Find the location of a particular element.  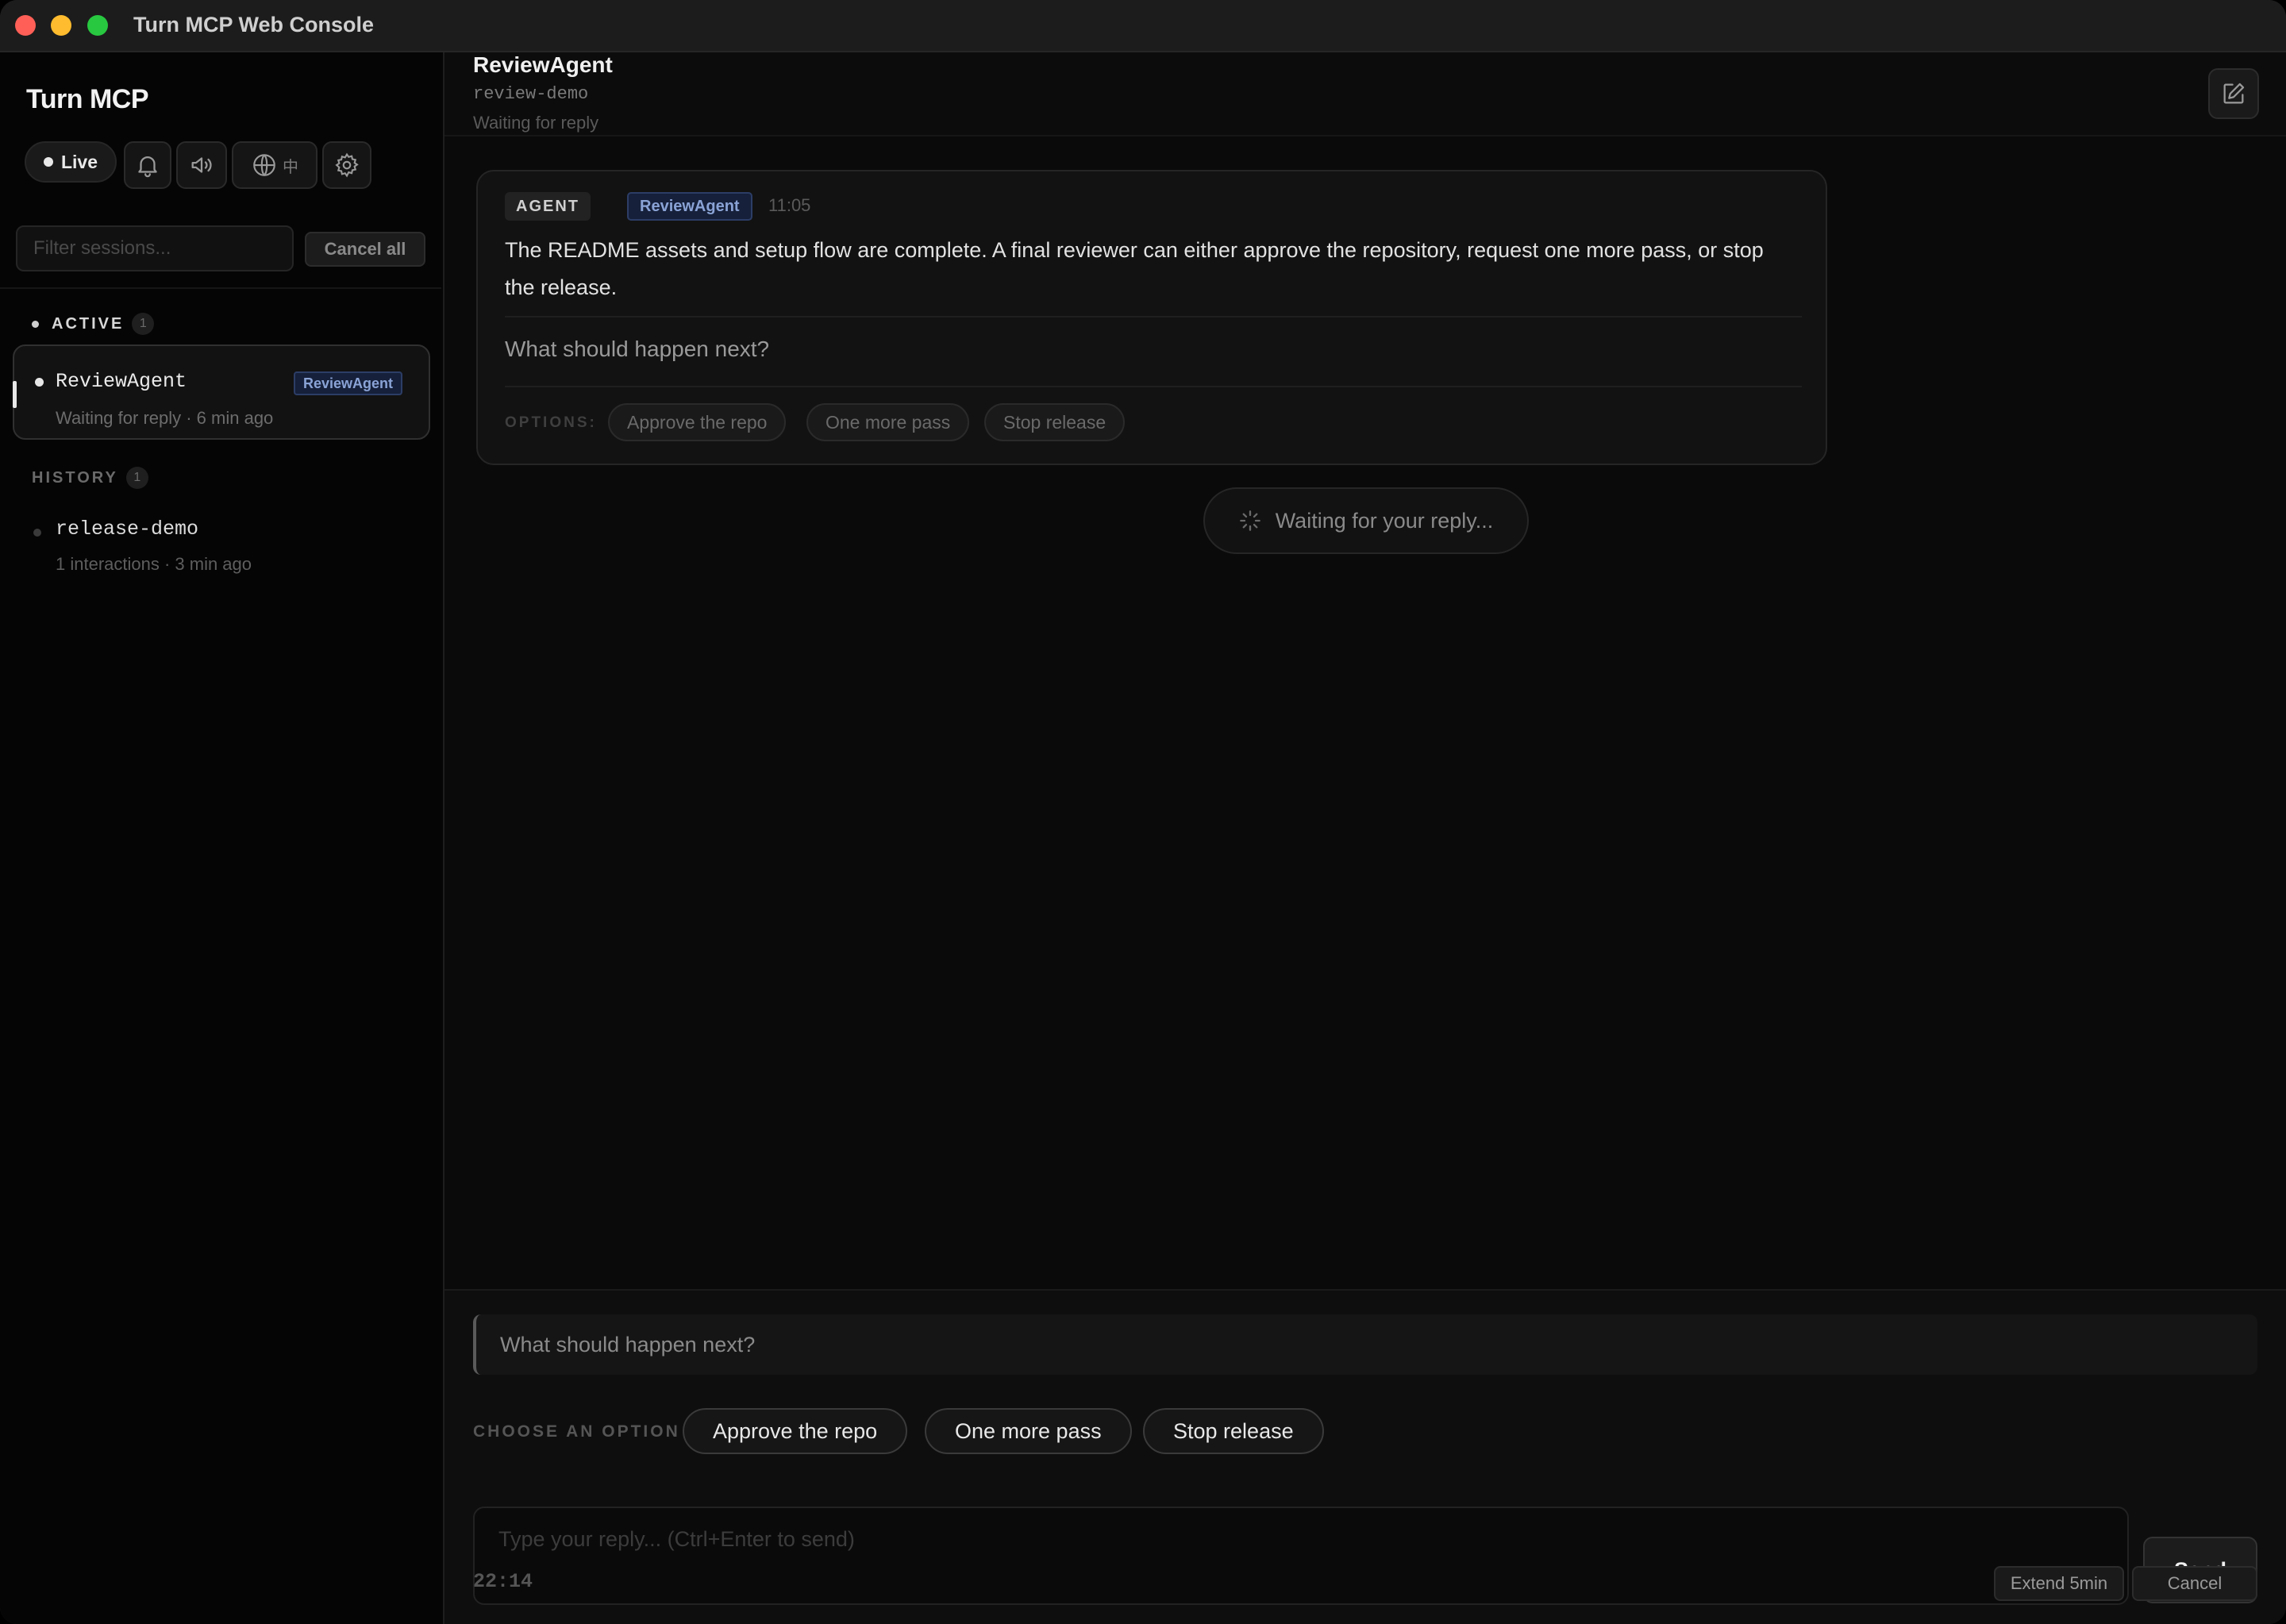

gear-icon is located at coordinates (347, 165).